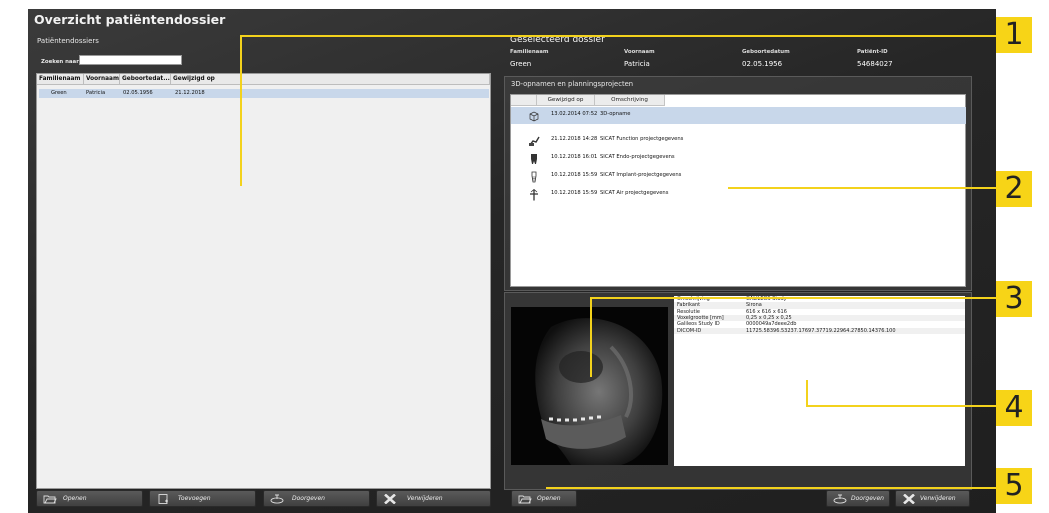 The image size is (1049, 513). Describe the element at coordinates (61, 62) in the screenshot. I see `search-label: Zoeken naar:` at that location.